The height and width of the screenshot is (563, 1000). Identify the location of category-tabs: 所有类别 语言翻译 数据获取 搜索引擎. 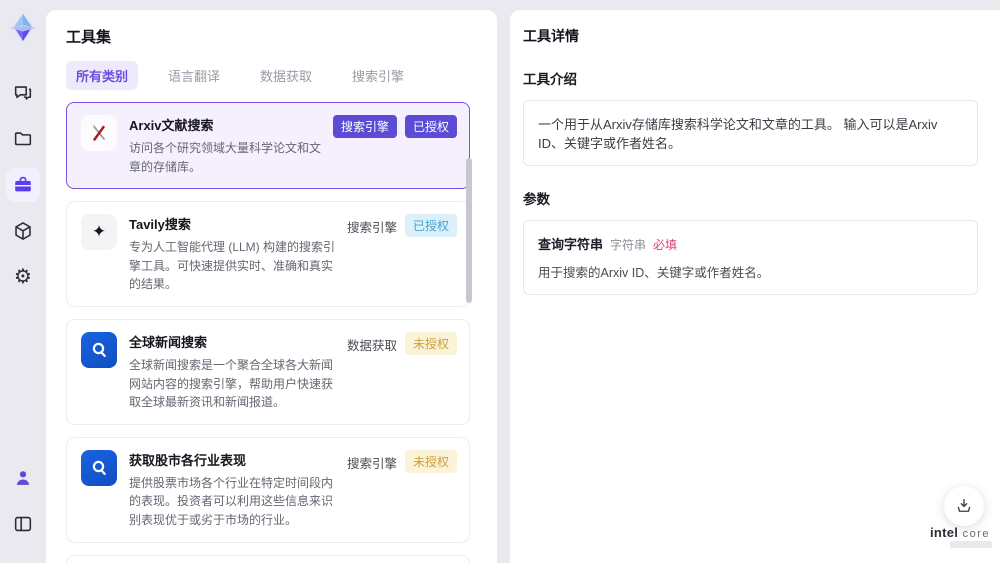
(281, 75).